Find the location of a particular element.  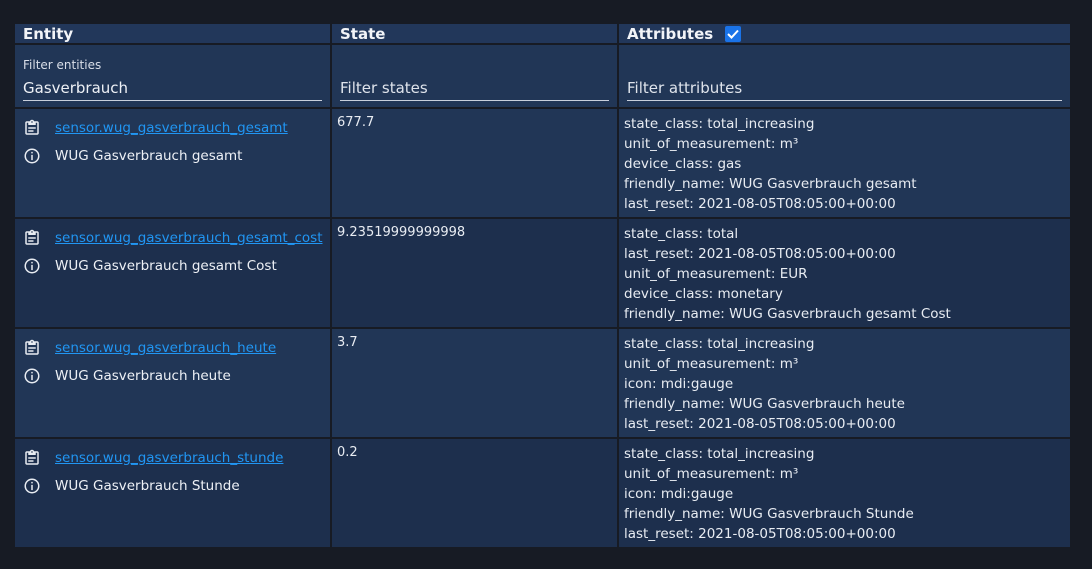

attribute-line: friendly_name: WUG Gasverbrauch gesamt is located at coordinates (770, 184).